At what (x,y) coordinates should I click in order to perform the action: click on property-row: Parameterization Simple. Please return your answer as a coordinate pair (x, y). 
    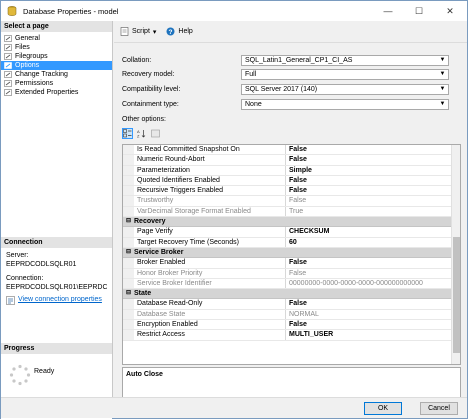
    Looking at the image, I should click on (291, 170).